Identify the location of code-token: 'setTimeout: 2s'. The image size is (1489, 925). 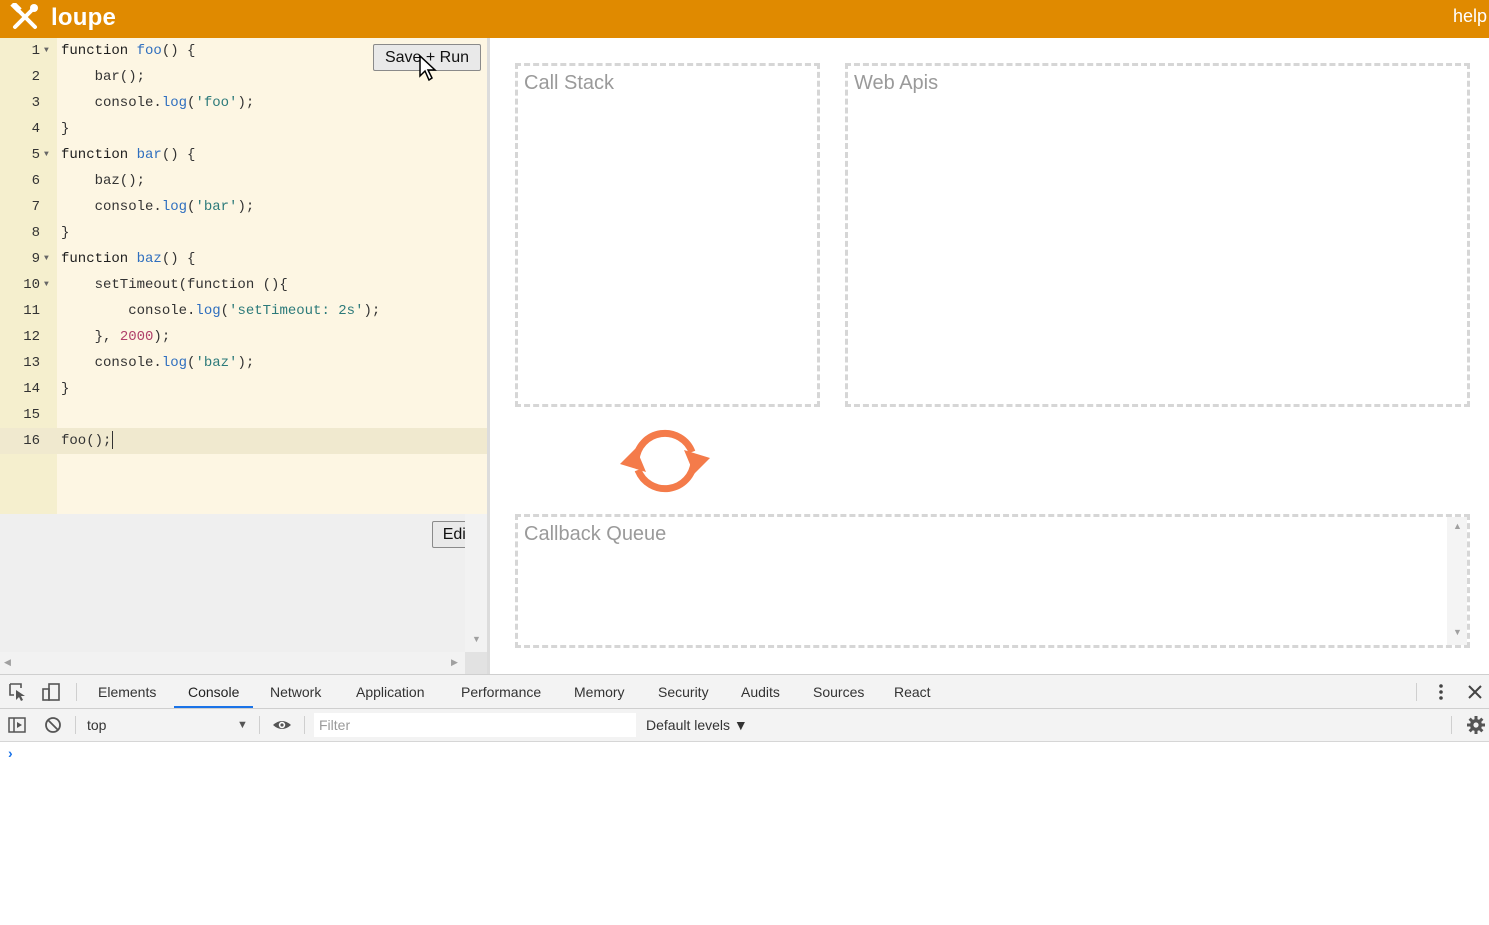
(296, 311).